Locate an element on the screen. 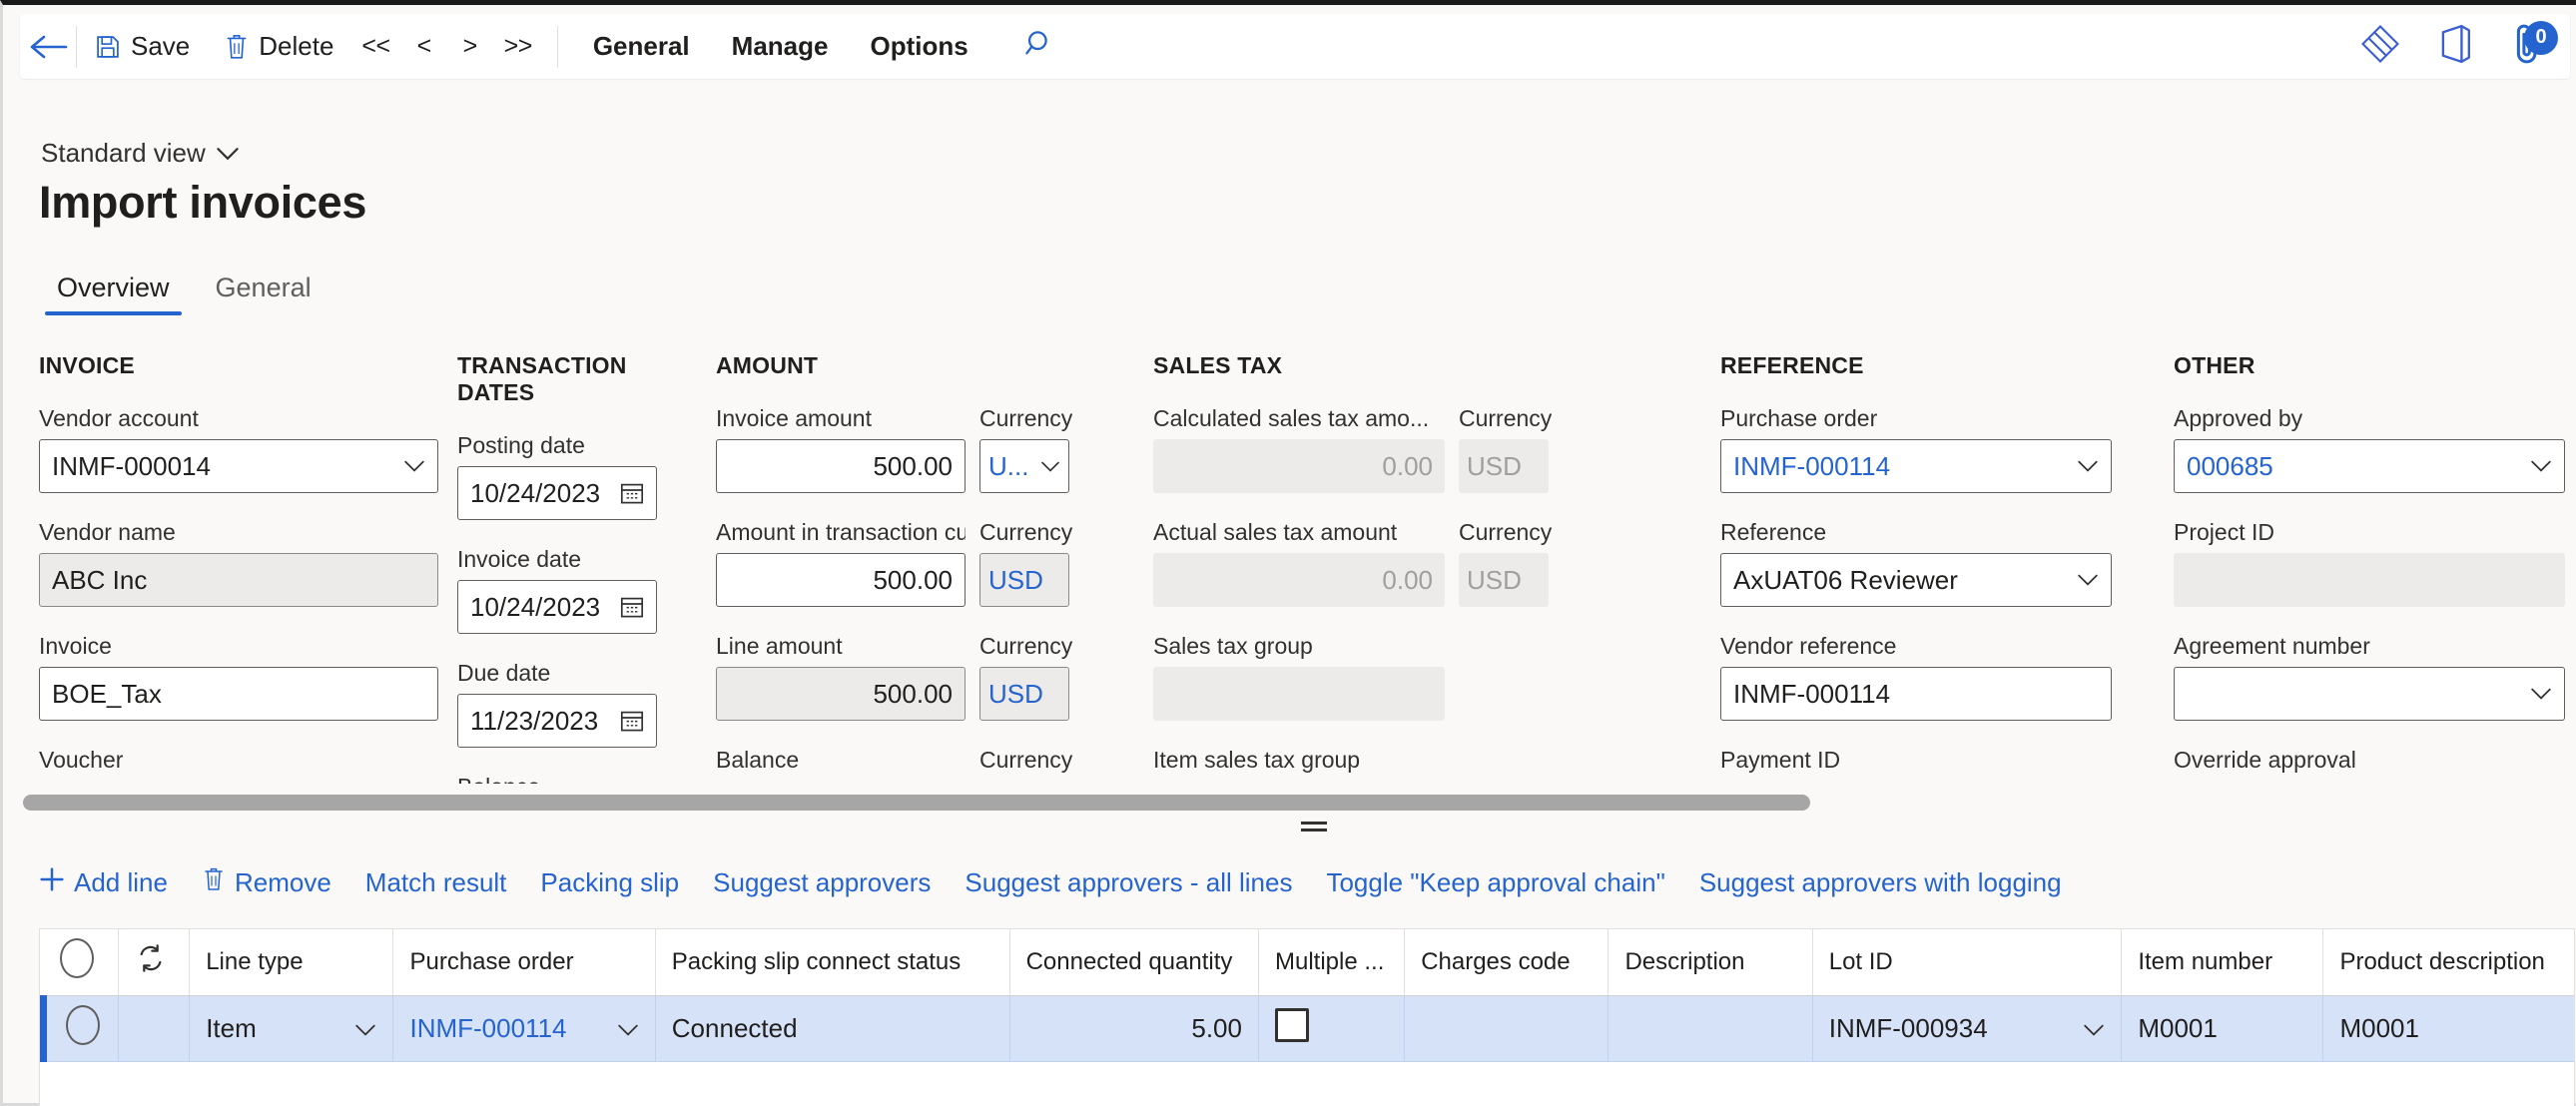 This screenshot has height=1106, width=2576. select-row-ellipse-icon is located at coordinates (76, 958).